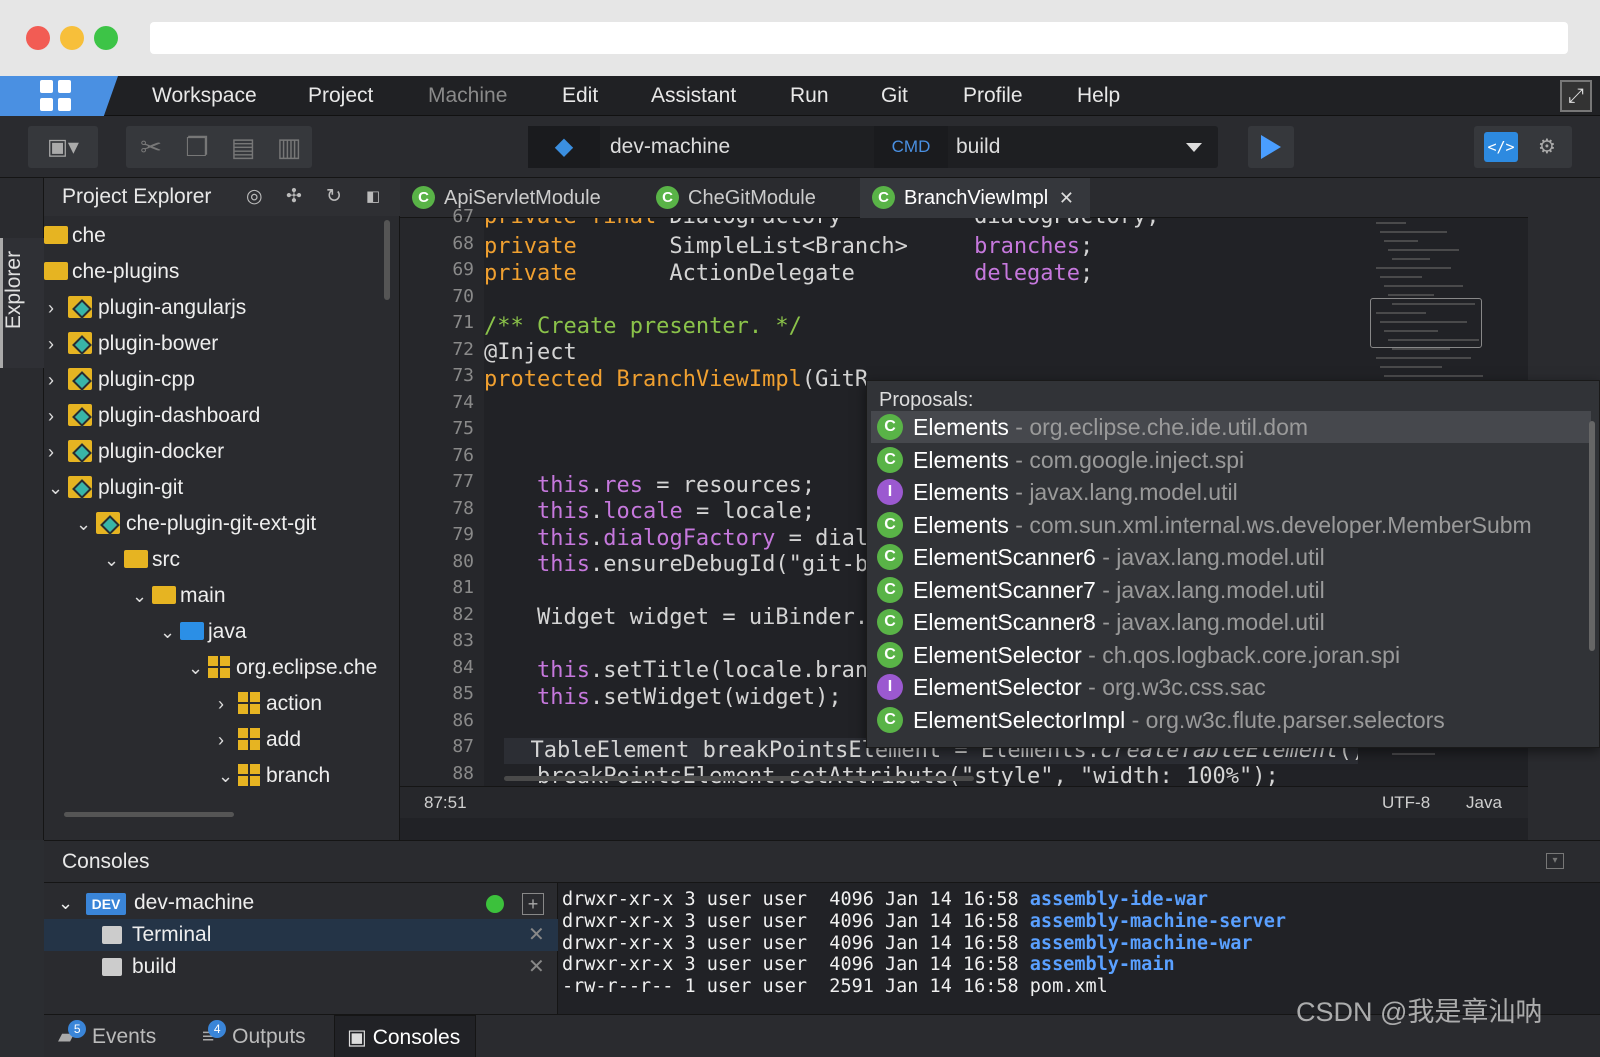 This screenshot has width=1600, height=1057. I want to click on file-language: Java, so click(1484, 803).